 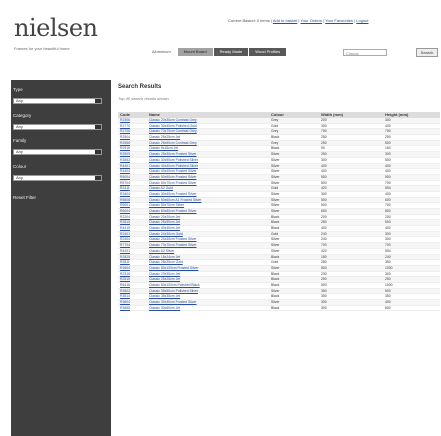 I want to click on product-name-link: Classic 40x40cm Jet, so click(x=210, y=228).